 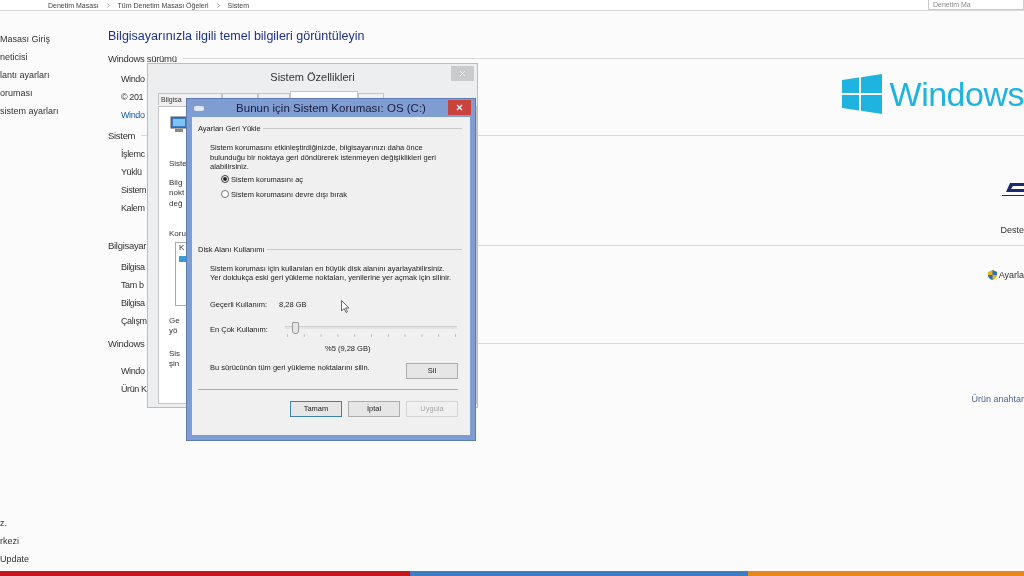 What do you see at coordinates (997, 399) in the screenshot?
I see `product-key-link: Ürün anahtar` at bounding box center [997, 399].